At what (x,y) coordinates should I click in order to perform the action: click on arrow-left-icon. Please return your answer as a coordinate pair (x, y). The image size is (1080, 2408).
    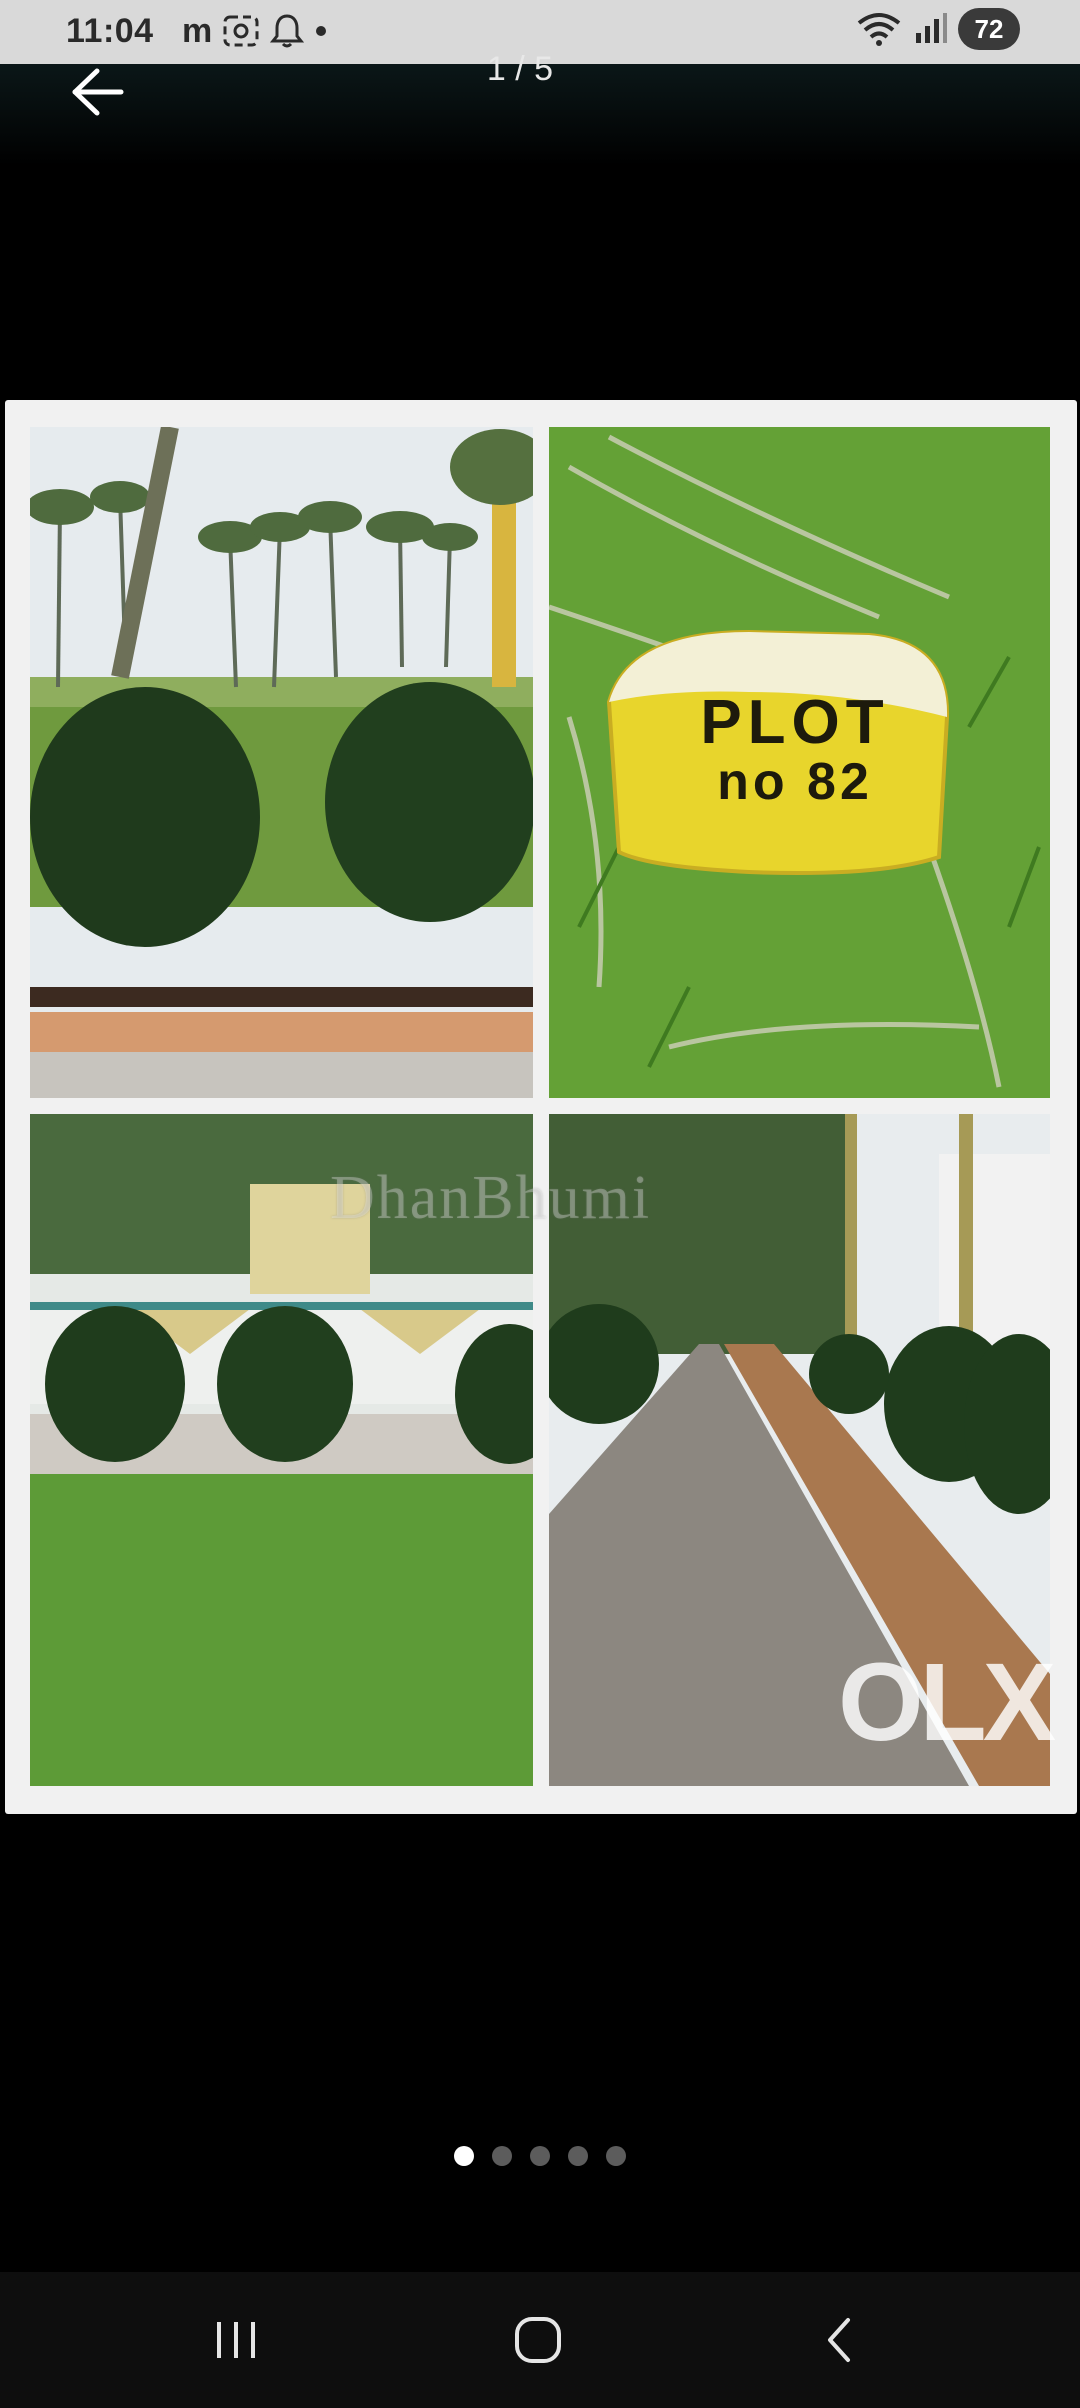
    Looking at the image, I should click on (98, 92).